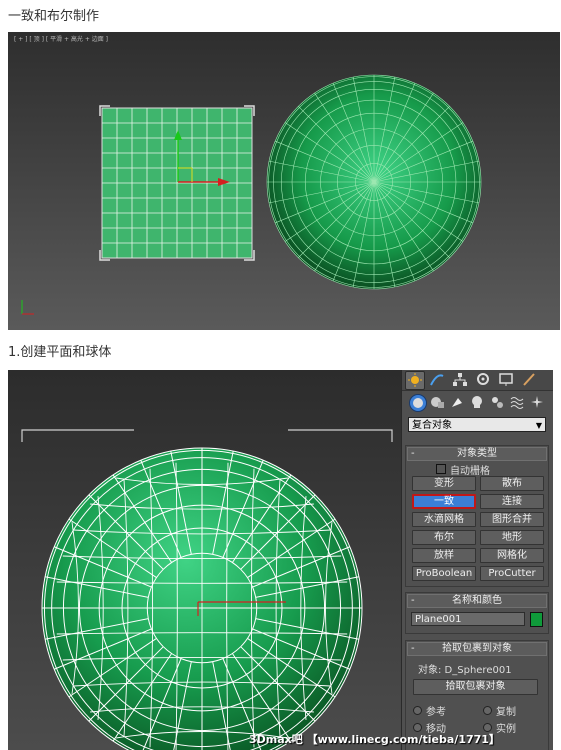  What do you see at coordinates (444, 519) in the screenshot?
I see `object-type-button: 水滴网格` at bounding box center [444, 519].